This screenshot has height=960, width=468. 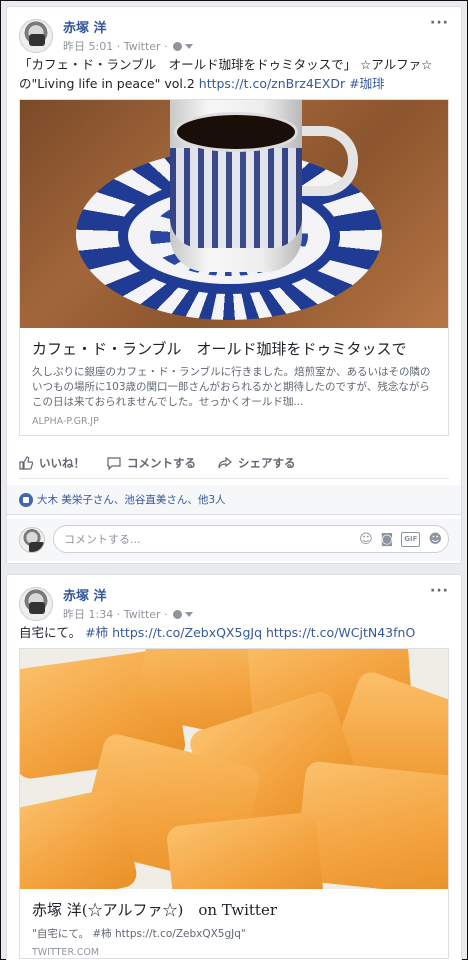 What do you see at coordinates (96, 632) in the screenshot?
I see `hashtag-link: #柿` at bounding box center [96, 632].